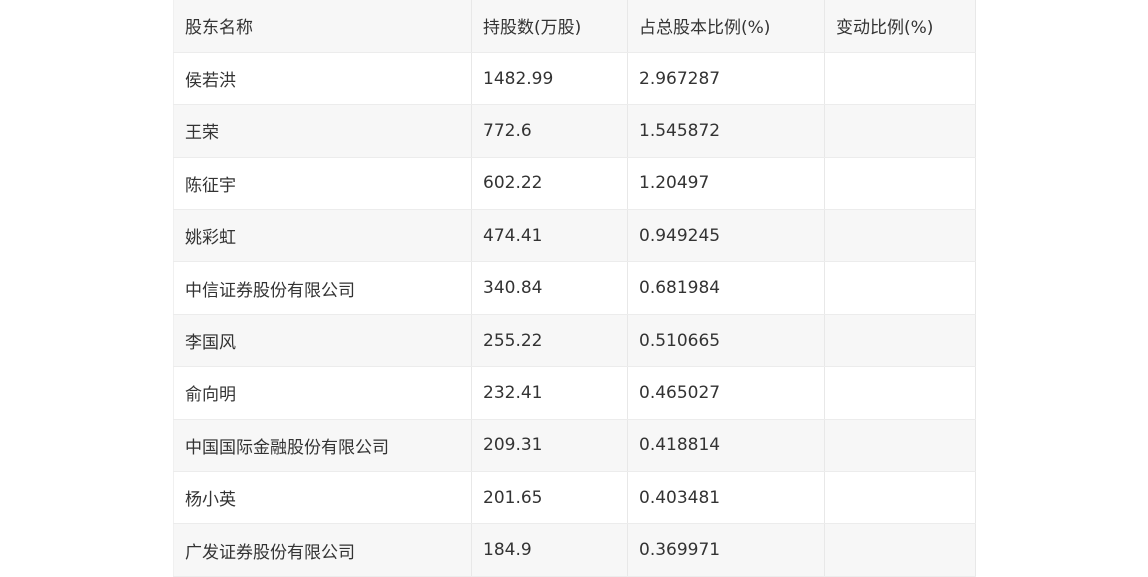 This screenshot has height=577, width=1148. I want to click on cell-shareholder-name: 陈征宇, so click(322, 184).